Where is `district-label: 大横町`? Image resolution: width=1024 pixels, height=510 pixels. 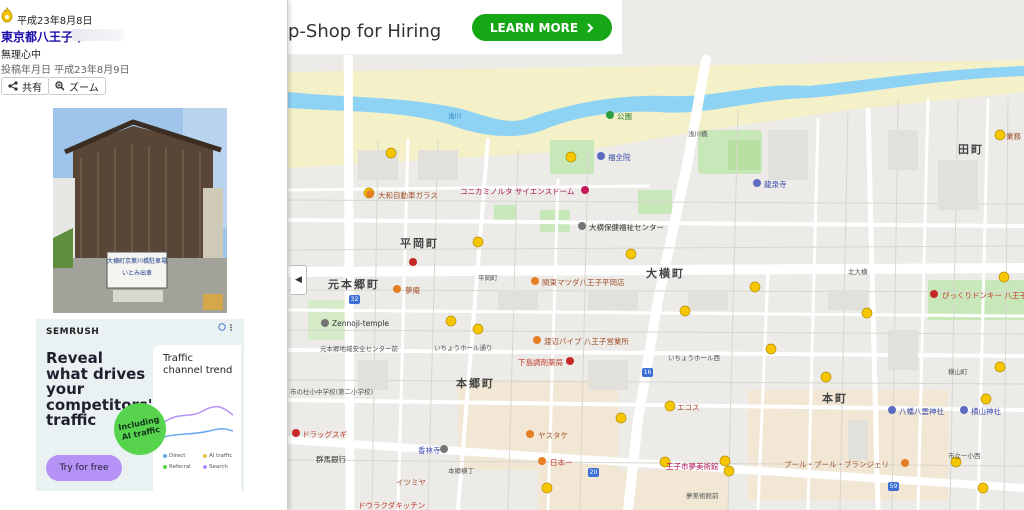 district-label: 大横町 is located at coordinates (665, 273).